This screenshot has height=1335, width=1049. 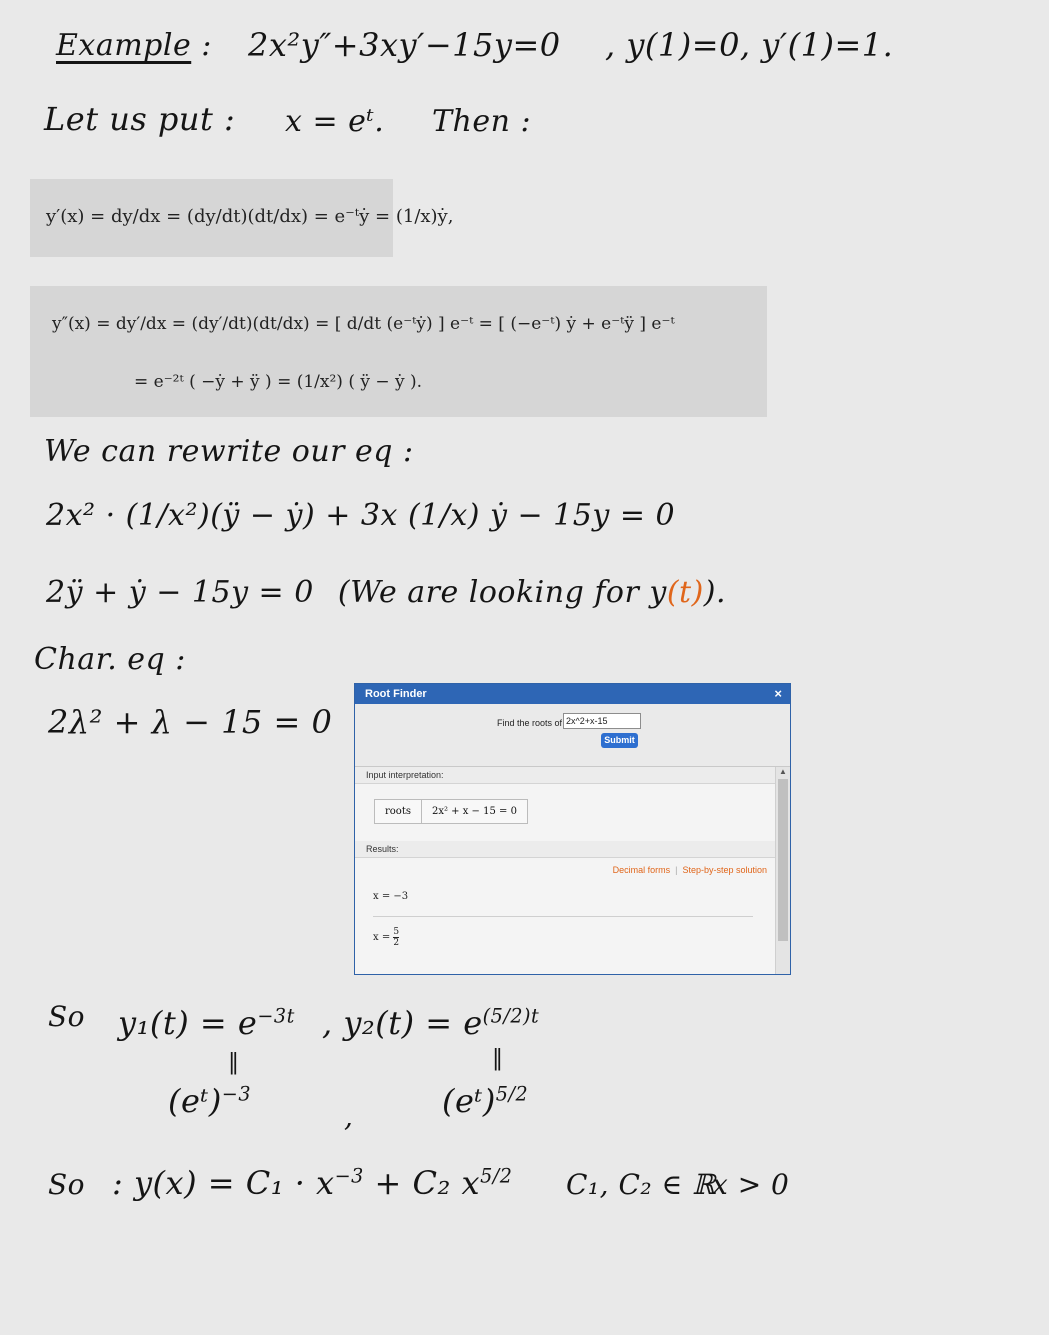 What do you see at coordinates (512, 1094) in the screenshot?
I see `et-power-2-exponent: 5/2` at bounding box center [512, 1094].